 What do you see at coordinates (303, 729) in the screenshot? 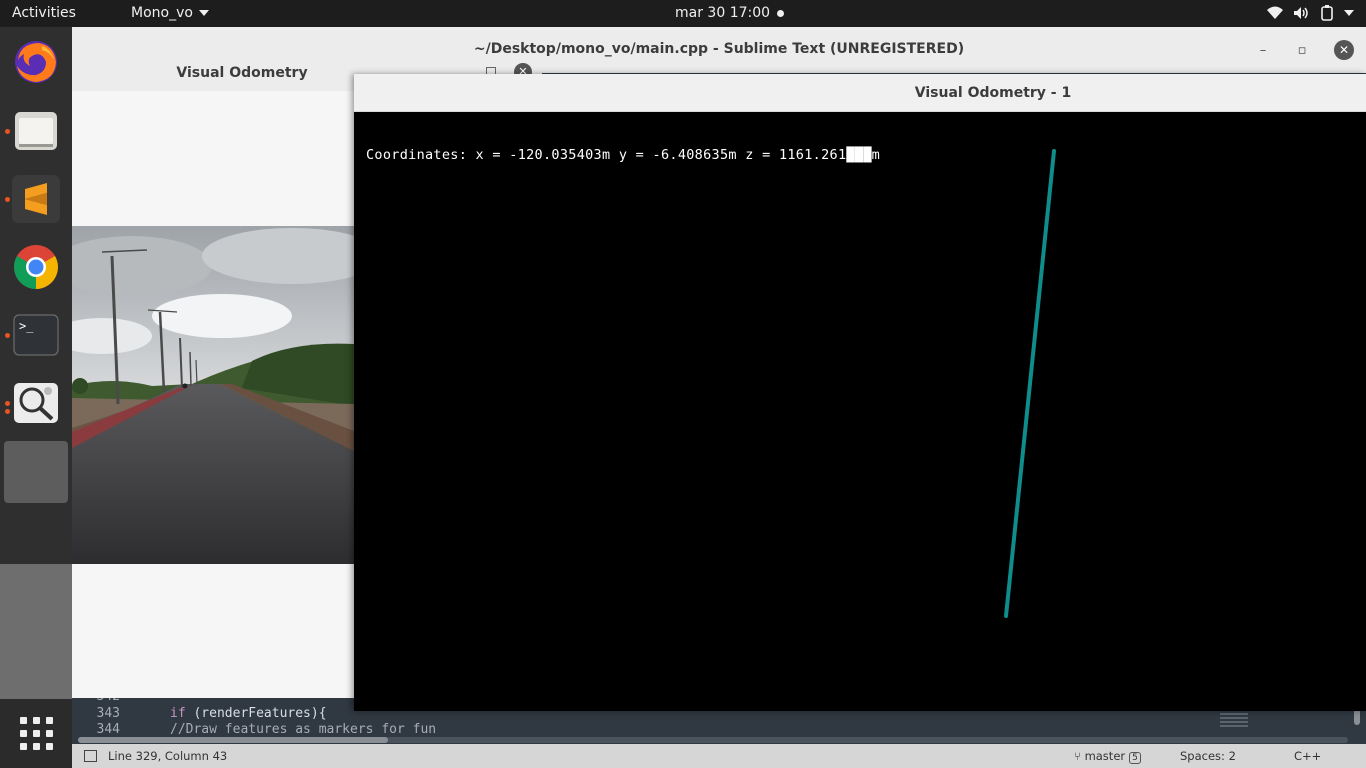
I see `code-comment: //Draw features as markers for fun` at bounding box center [303, 729].